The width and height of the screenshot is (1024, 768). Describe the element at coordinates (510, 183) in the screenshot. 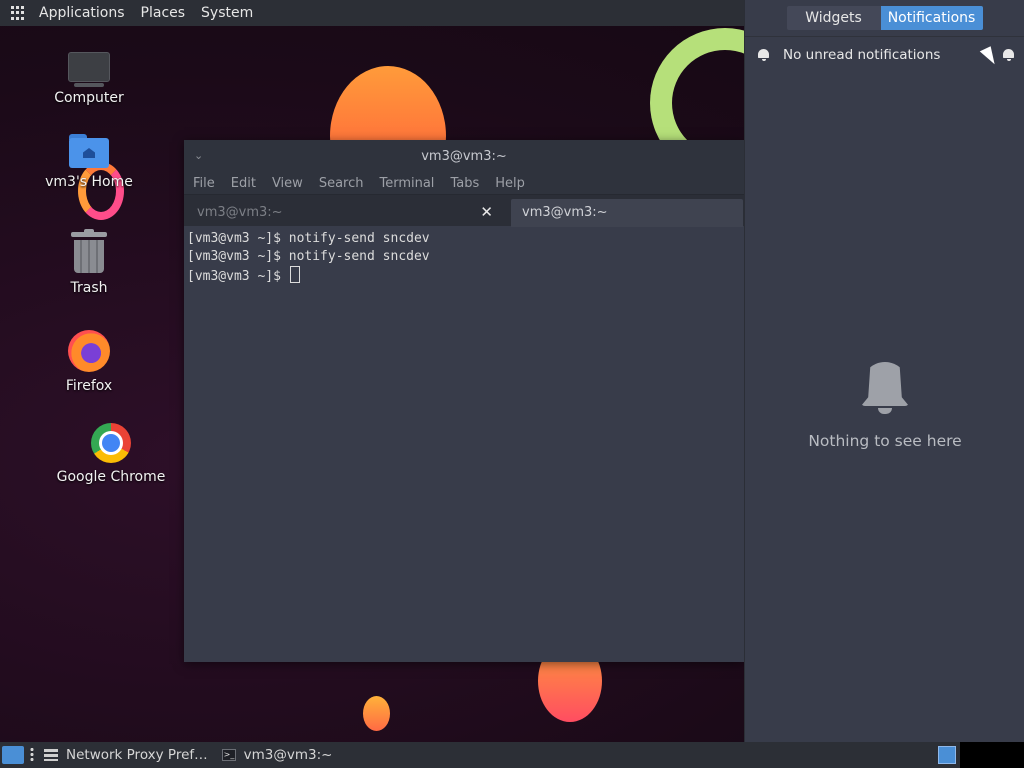

I see `menu-help: Help` at that location.